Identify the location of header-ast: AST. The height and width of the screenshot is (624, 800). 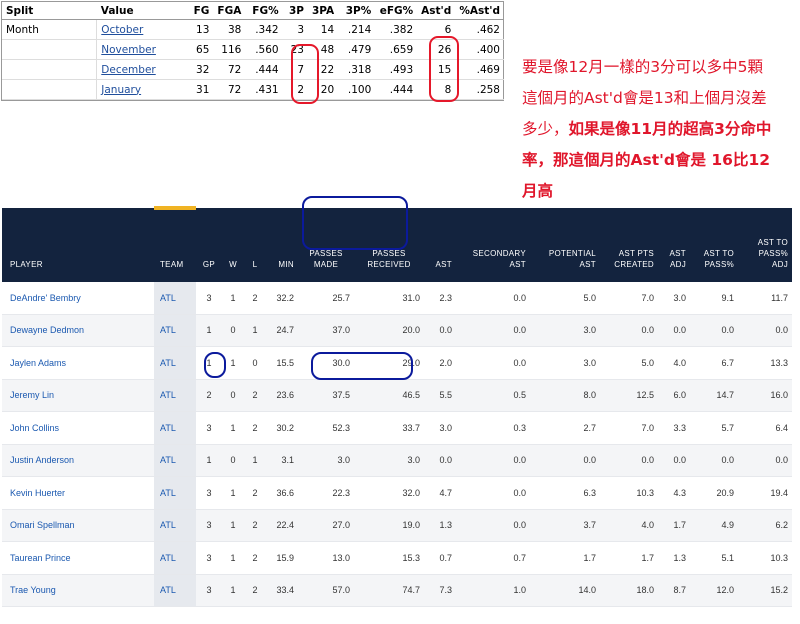
(440, 245).